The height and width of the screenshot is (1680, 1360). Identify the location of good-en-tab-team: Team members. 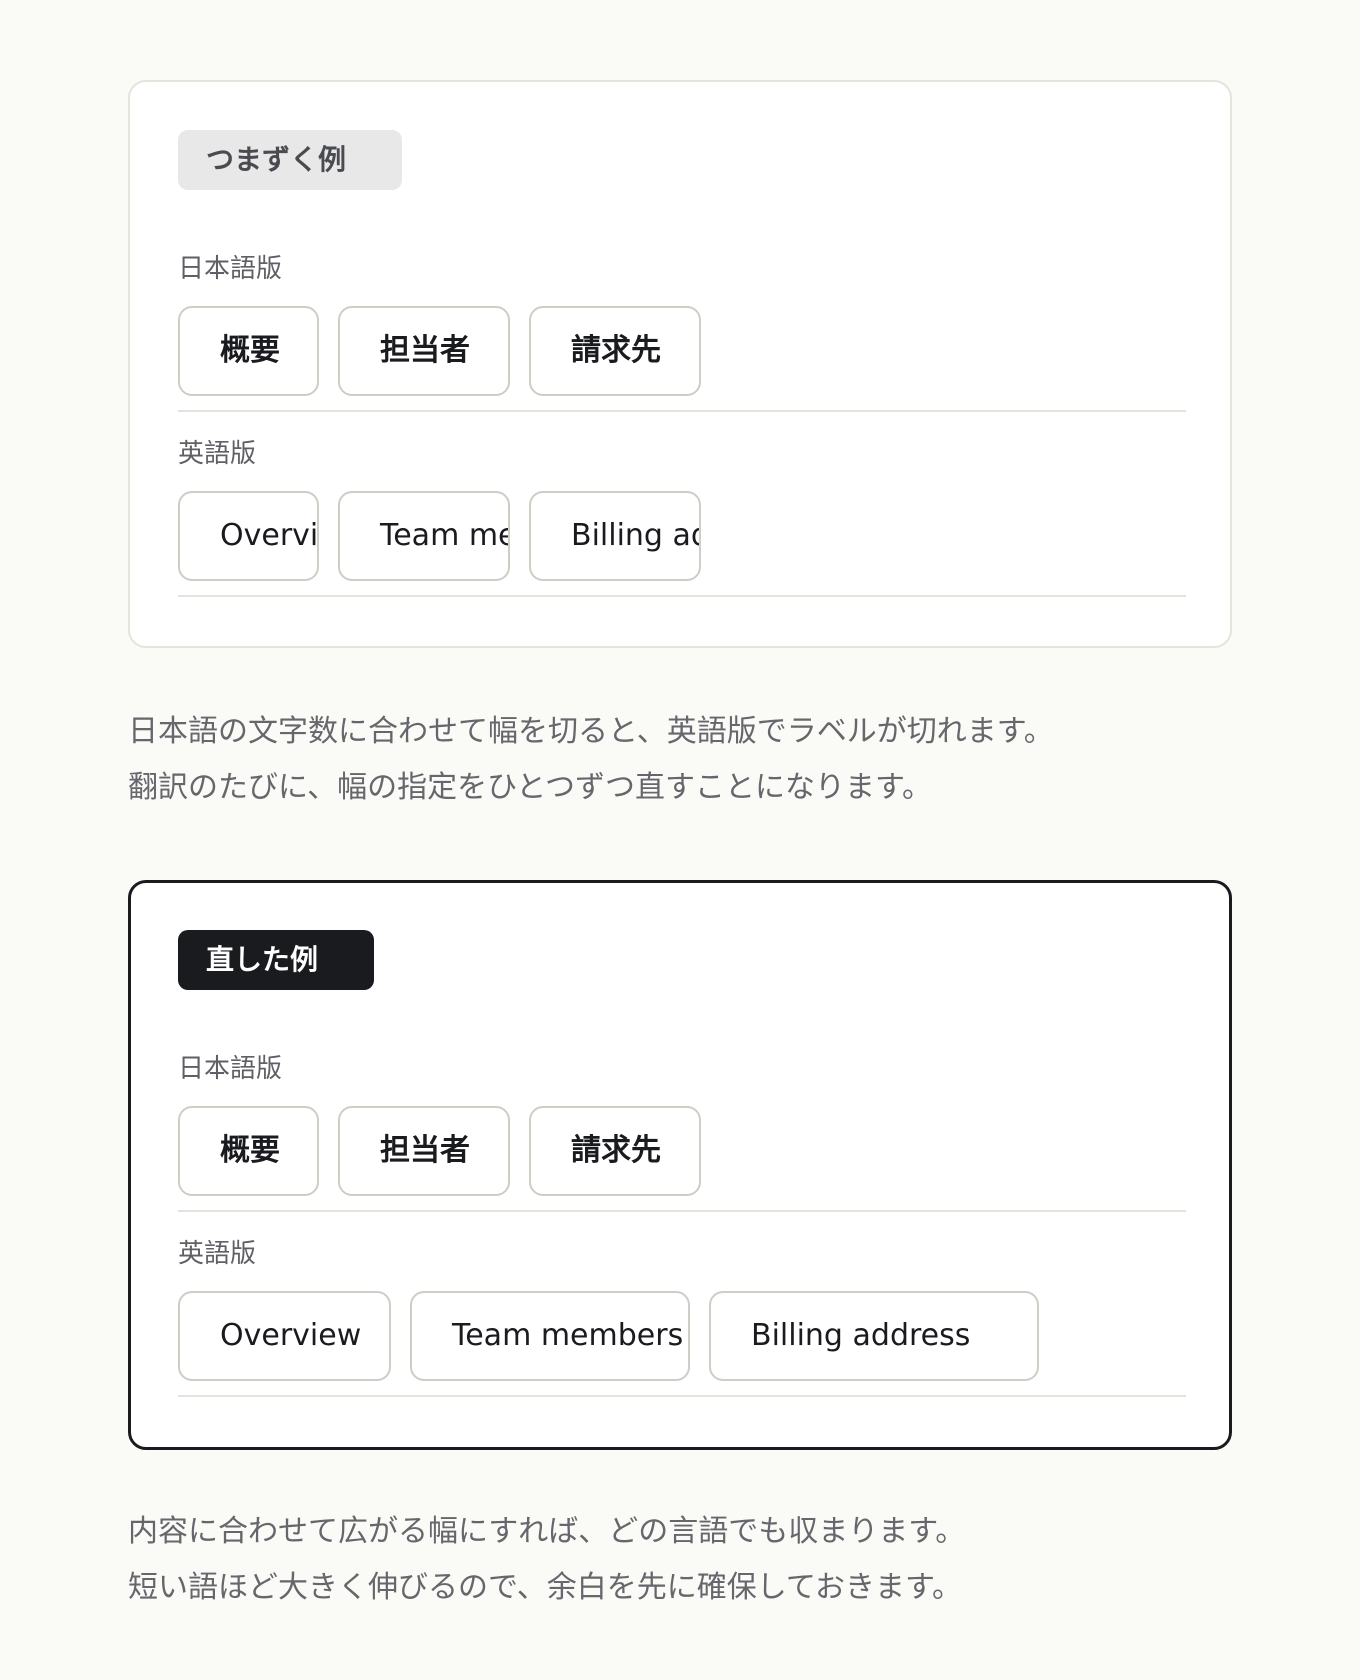
(550, 1336).